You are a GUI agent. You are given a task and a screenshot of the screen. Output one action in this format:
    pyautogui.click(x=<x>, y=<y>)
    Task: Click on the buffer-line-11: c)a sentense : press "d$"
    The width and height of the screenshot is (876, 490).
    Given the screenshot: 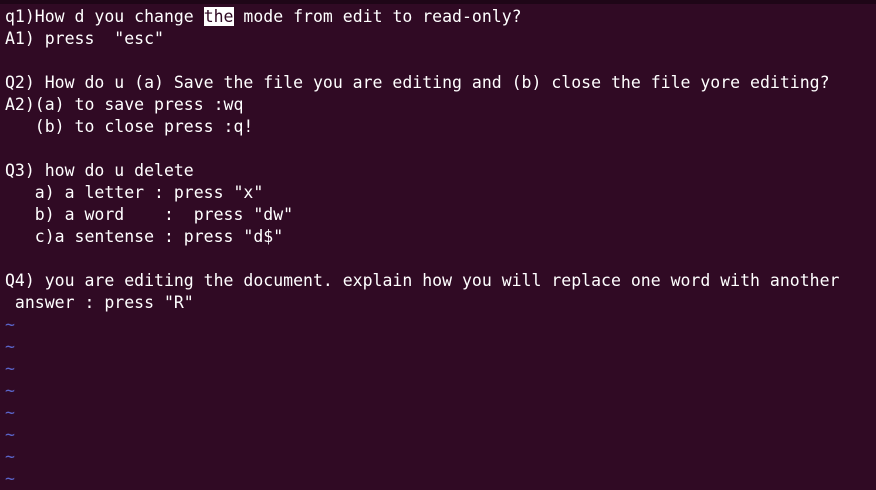 What is the action you would take?
    pyautogui.click(x=144, y=236)
    